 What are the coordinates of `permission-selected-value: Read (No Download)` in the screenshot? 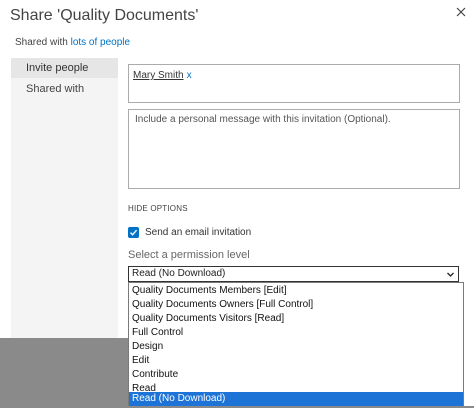 It's located at (179, 273).